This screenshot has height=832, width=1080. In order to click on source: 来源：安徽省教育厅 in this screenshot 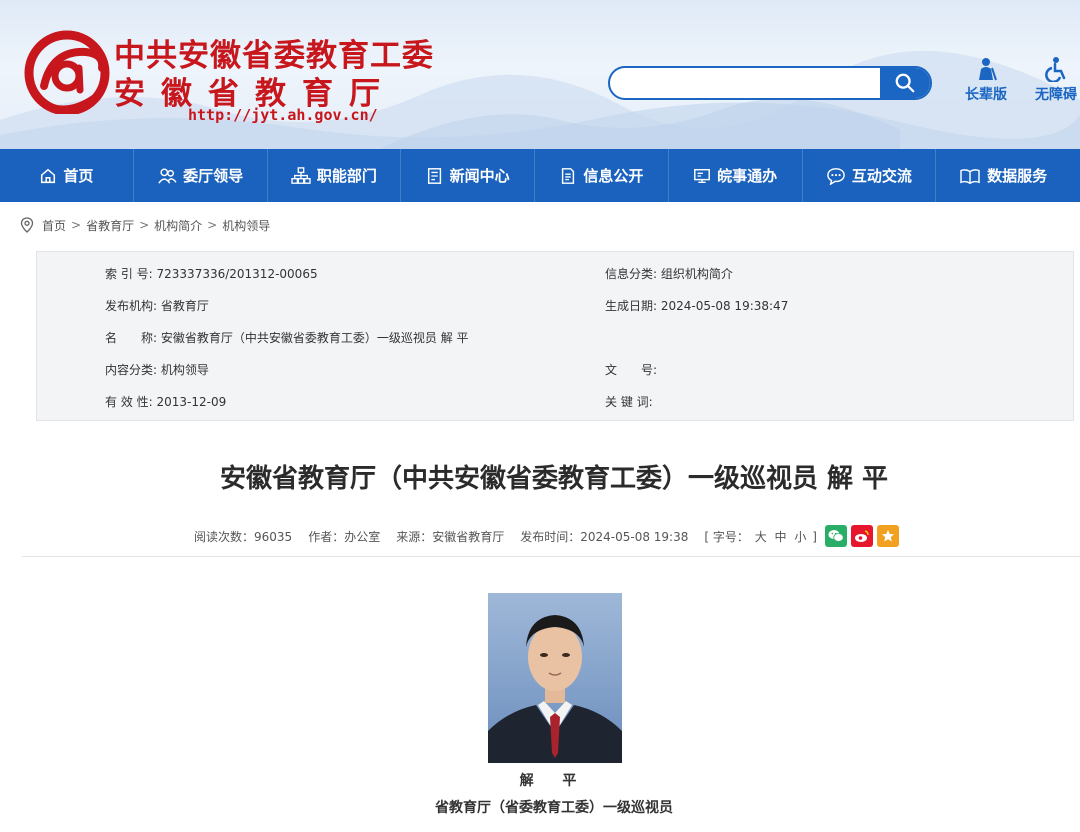, I will do `click(450, 536)`.